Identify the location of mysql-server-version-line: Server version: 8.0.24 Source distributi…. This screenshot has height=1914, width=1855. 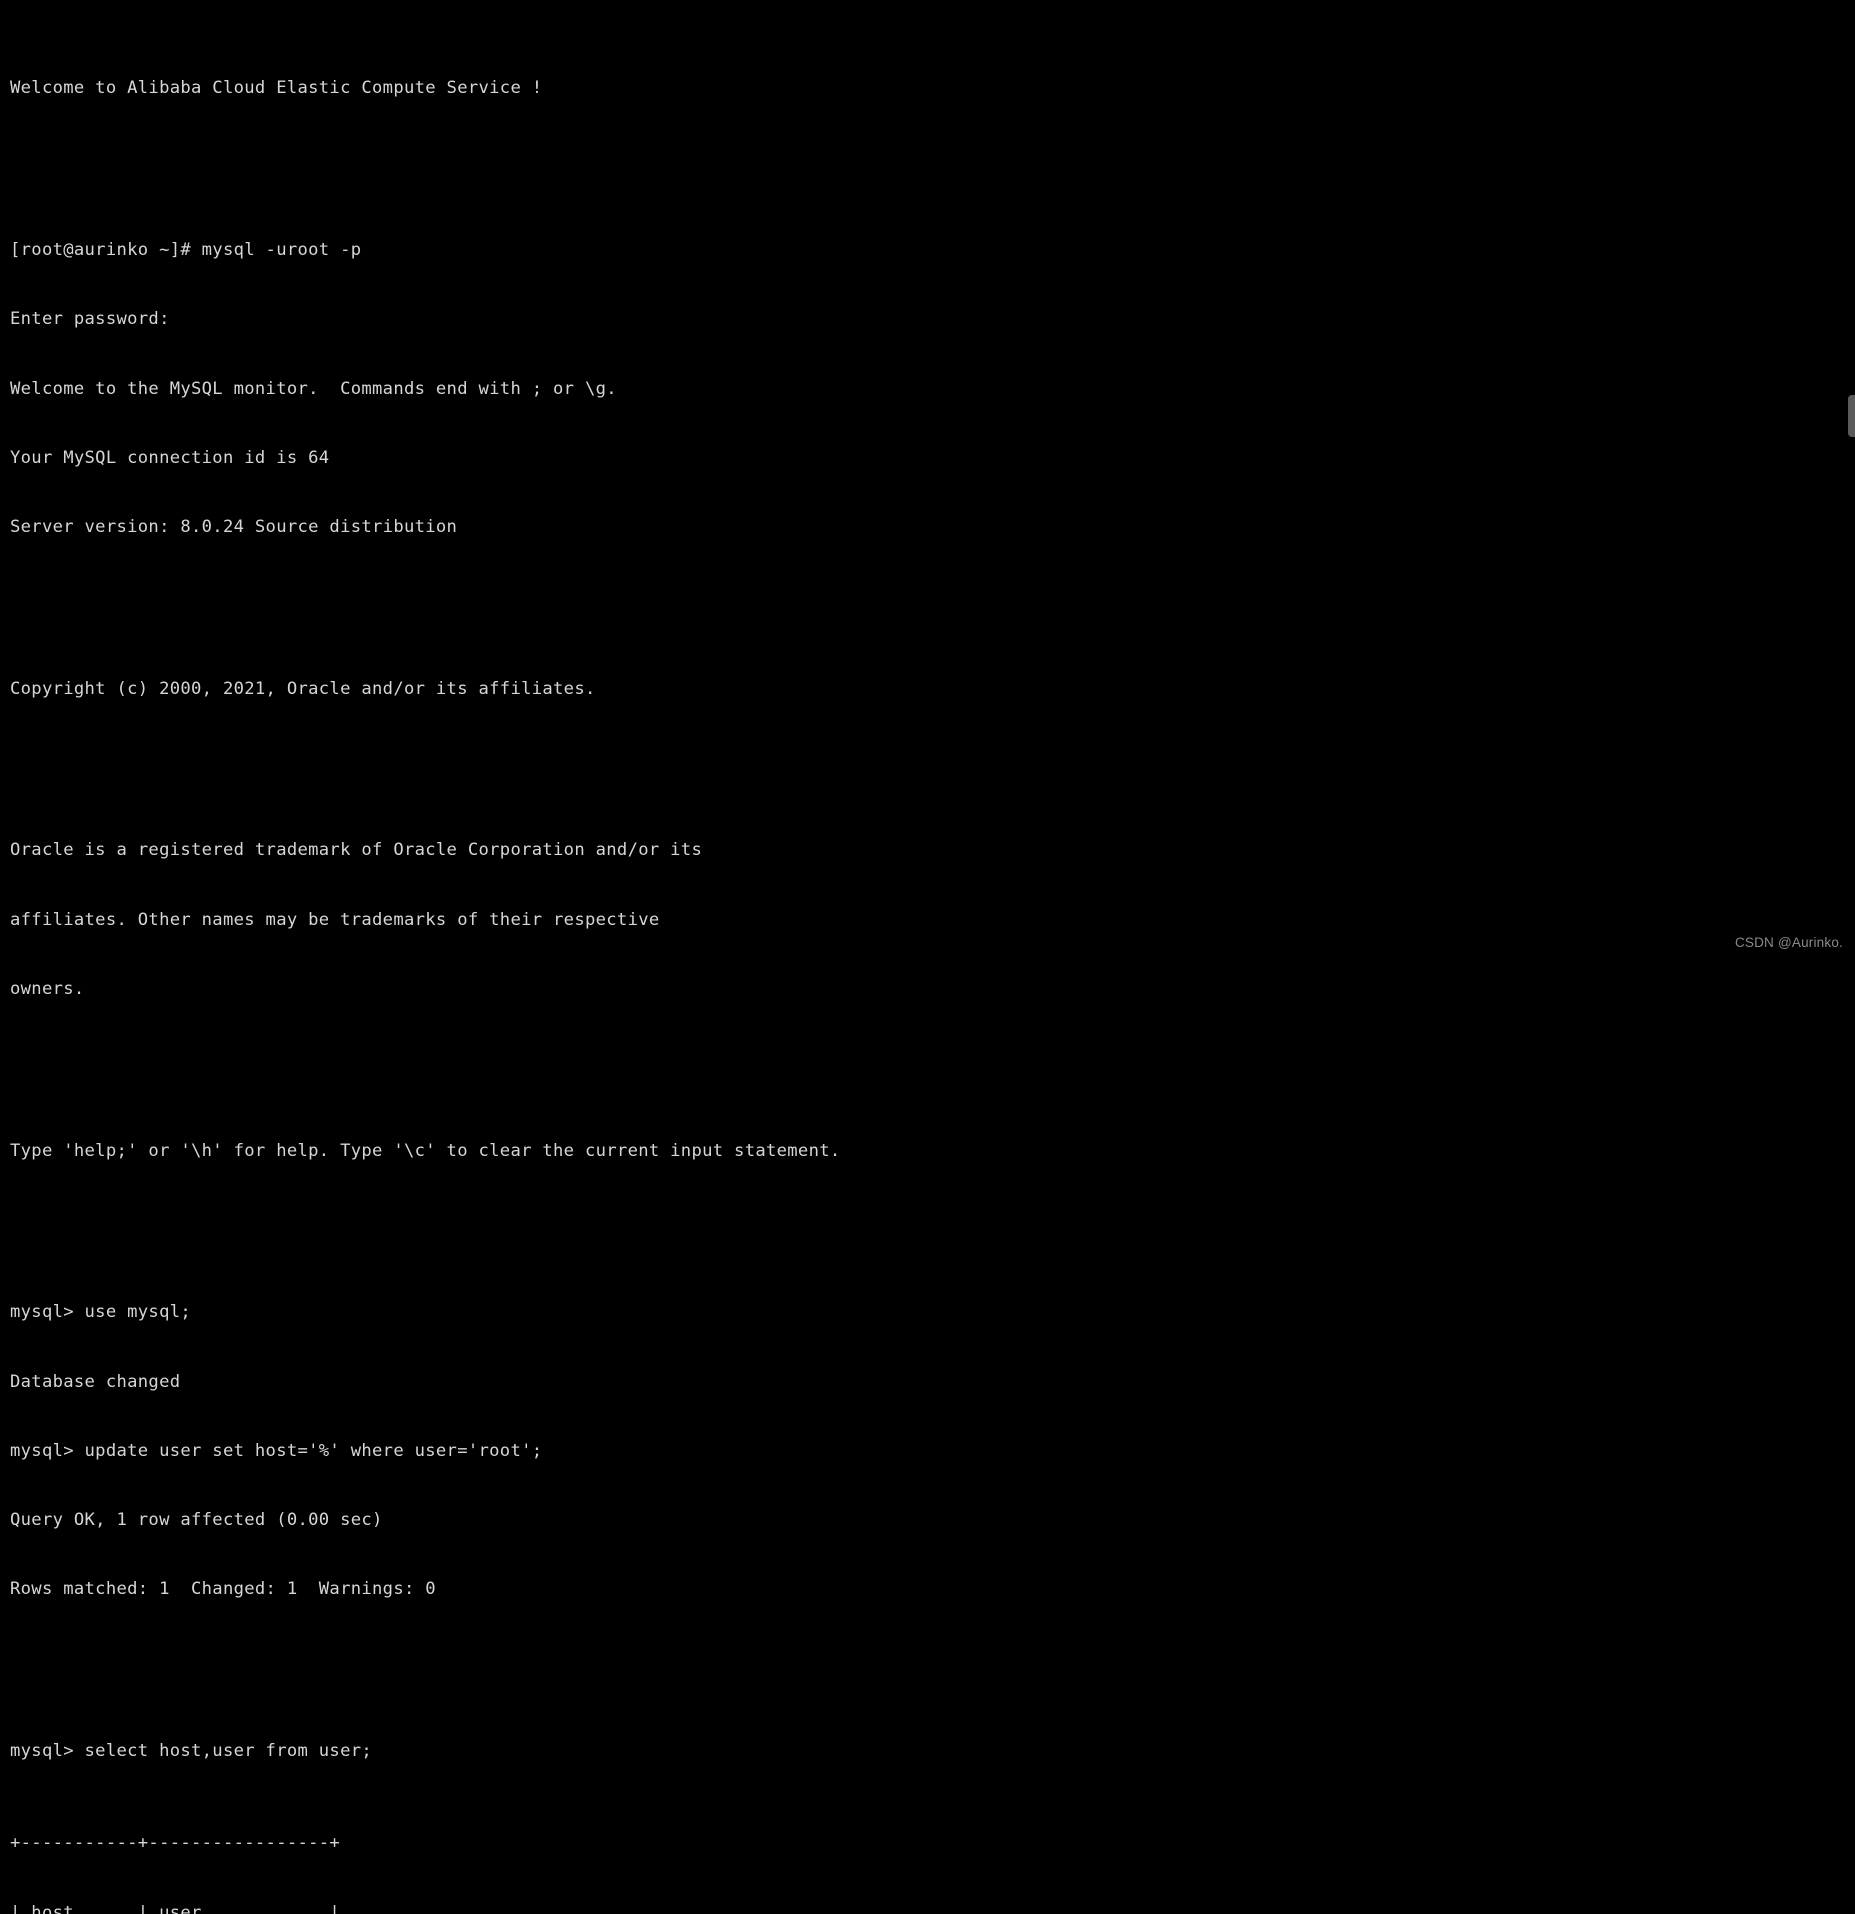
(234, 527).